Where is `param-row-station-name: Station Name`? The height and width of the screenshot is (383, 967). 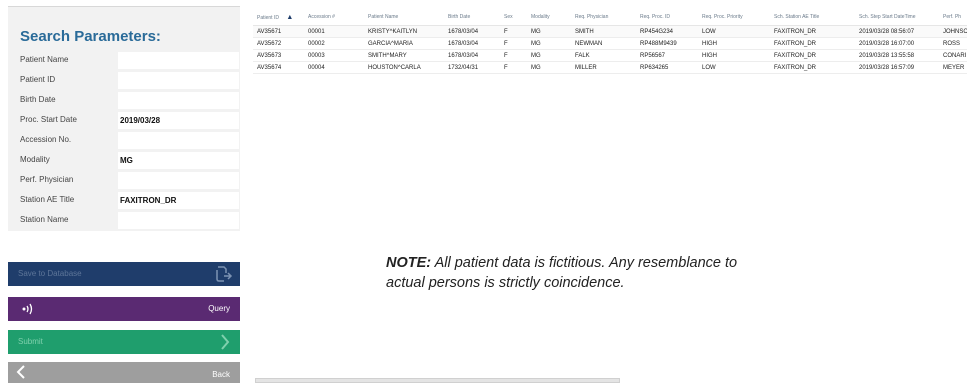
param-row-station-name: Station Name is located at coordinates (124, 221).